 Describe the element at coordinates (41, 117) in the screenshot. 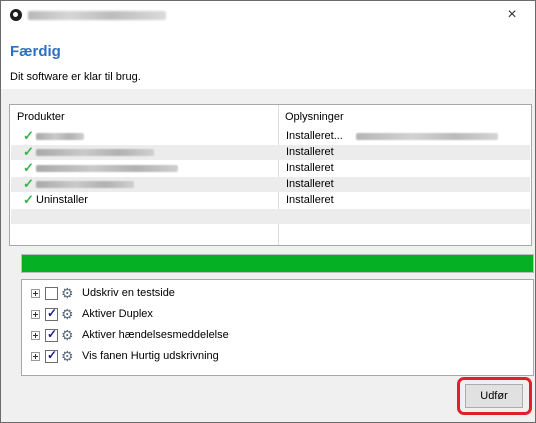

I see `column-header-products: Produkter` at that location.